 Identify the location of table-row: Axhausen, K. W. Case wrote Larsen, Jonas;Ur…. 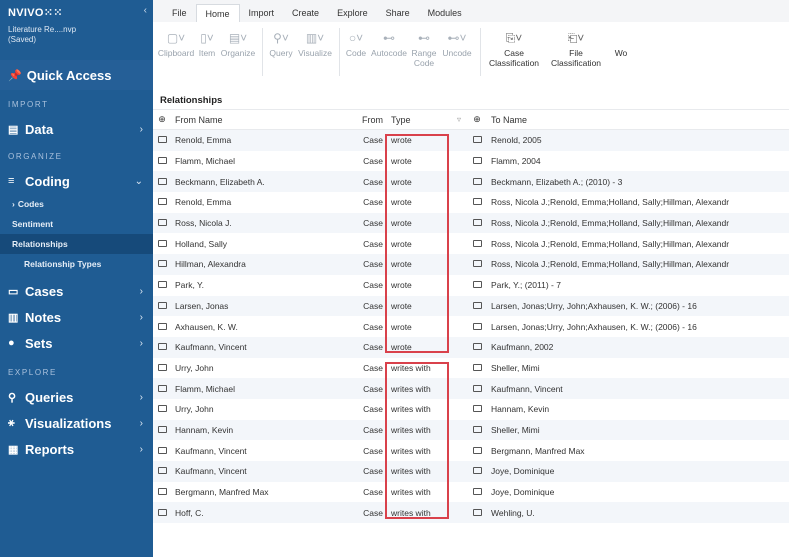
(471, 326).